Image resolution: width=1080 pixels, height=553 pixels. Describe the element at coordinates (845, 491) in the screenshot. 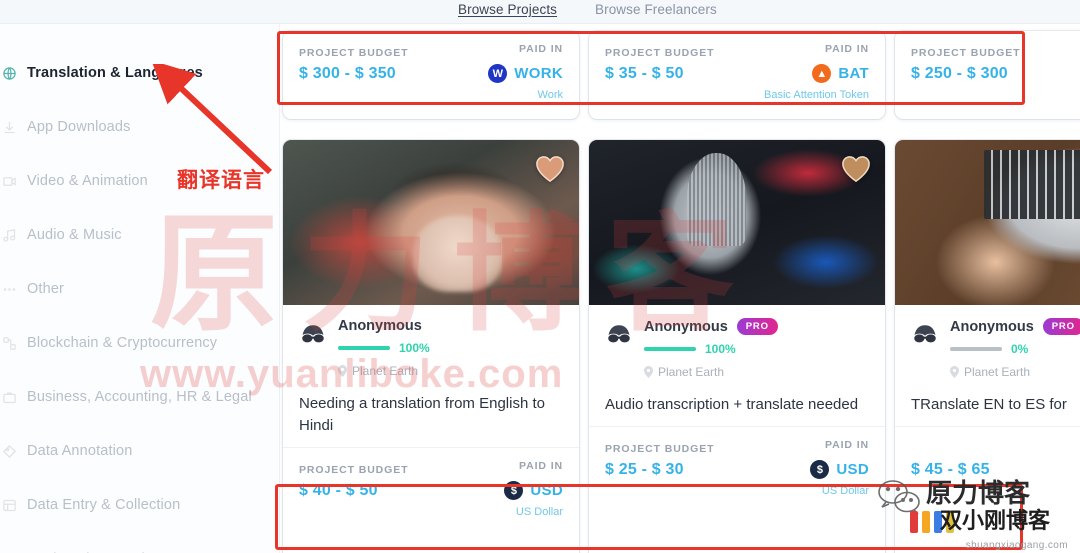

I see `currency-full-name: US Dollar` at that location.